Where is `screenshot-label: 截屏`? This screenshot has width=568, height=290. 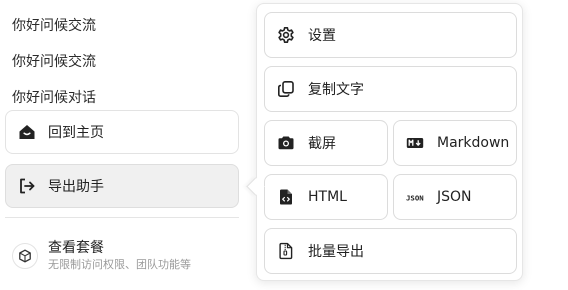 screenshot-label: 截屏 is located at coordinates (322, 144).